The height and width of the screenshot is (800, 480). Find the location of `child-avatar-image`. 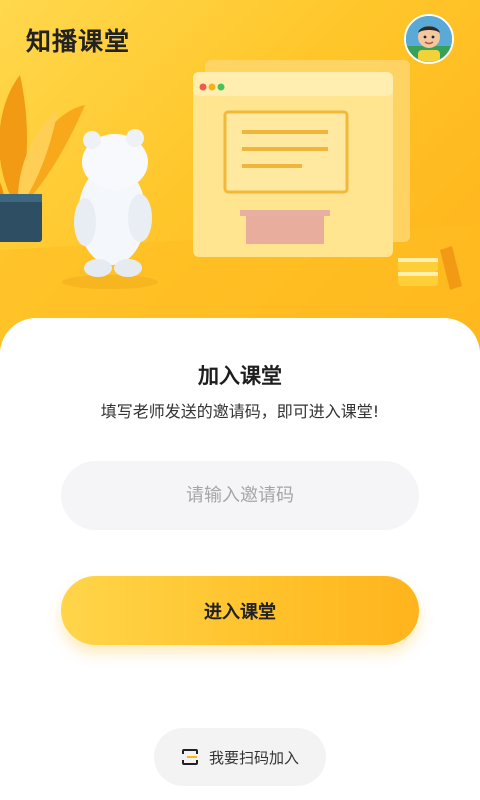

child-avatar-image is located at coordinates (429, 39).